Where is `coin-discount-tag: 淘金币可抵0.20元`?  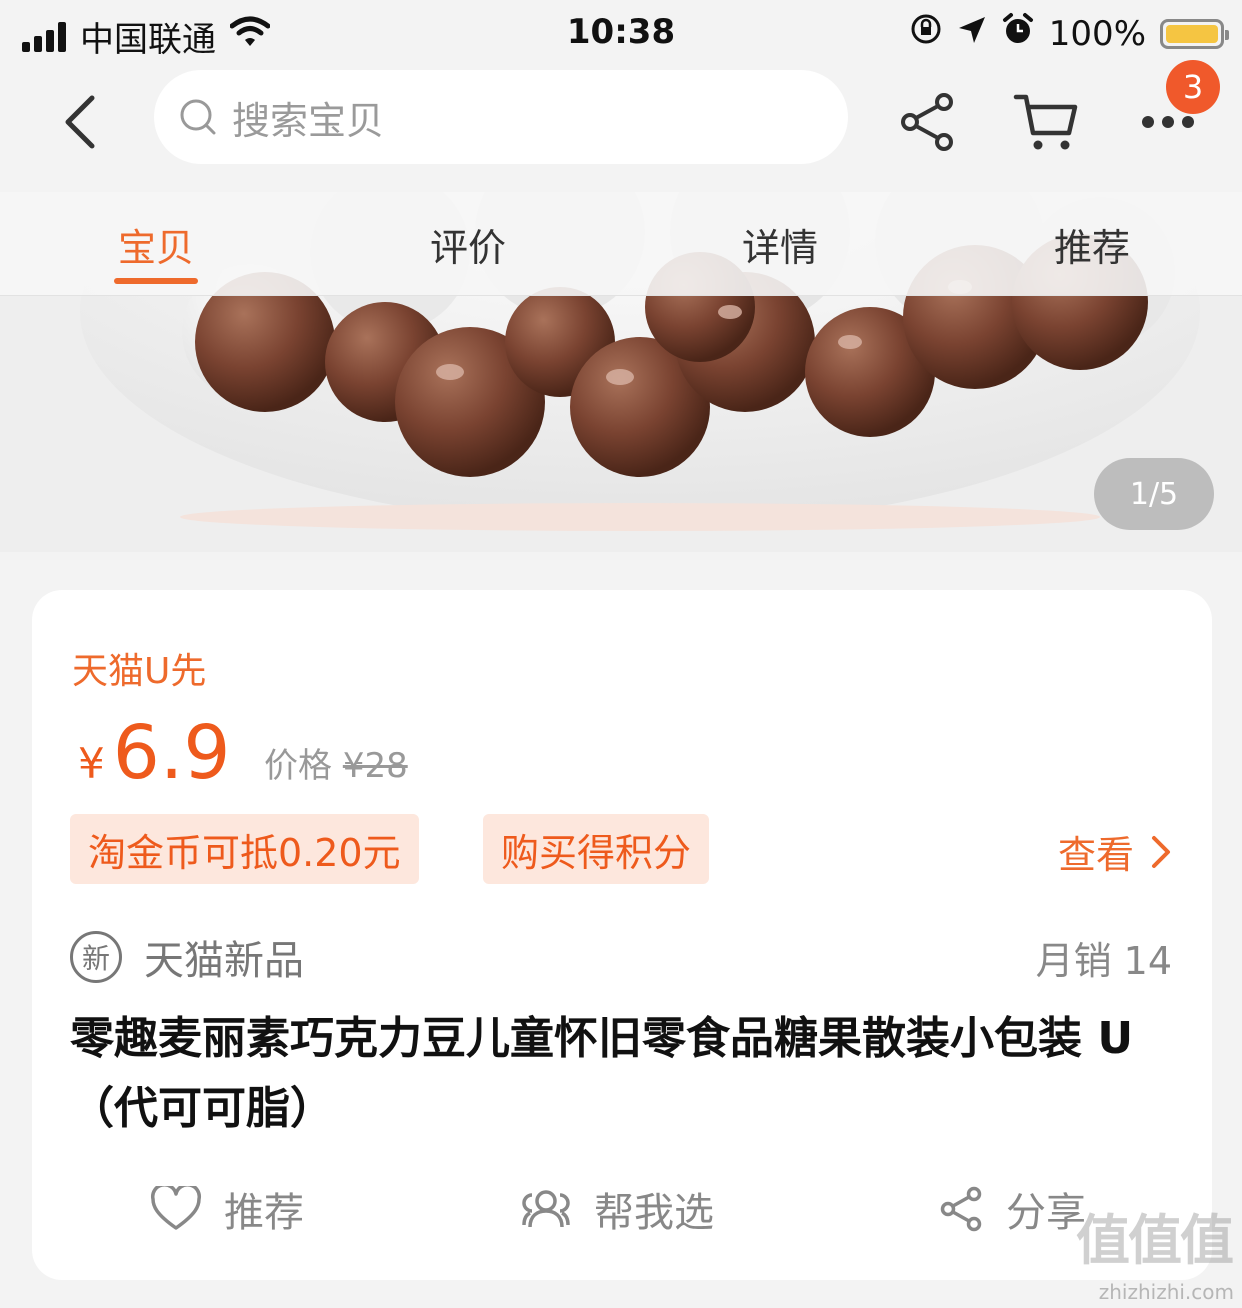
coin-discount-tag: 淘金币可抵0.20元 is located at coordinates (244, 849).